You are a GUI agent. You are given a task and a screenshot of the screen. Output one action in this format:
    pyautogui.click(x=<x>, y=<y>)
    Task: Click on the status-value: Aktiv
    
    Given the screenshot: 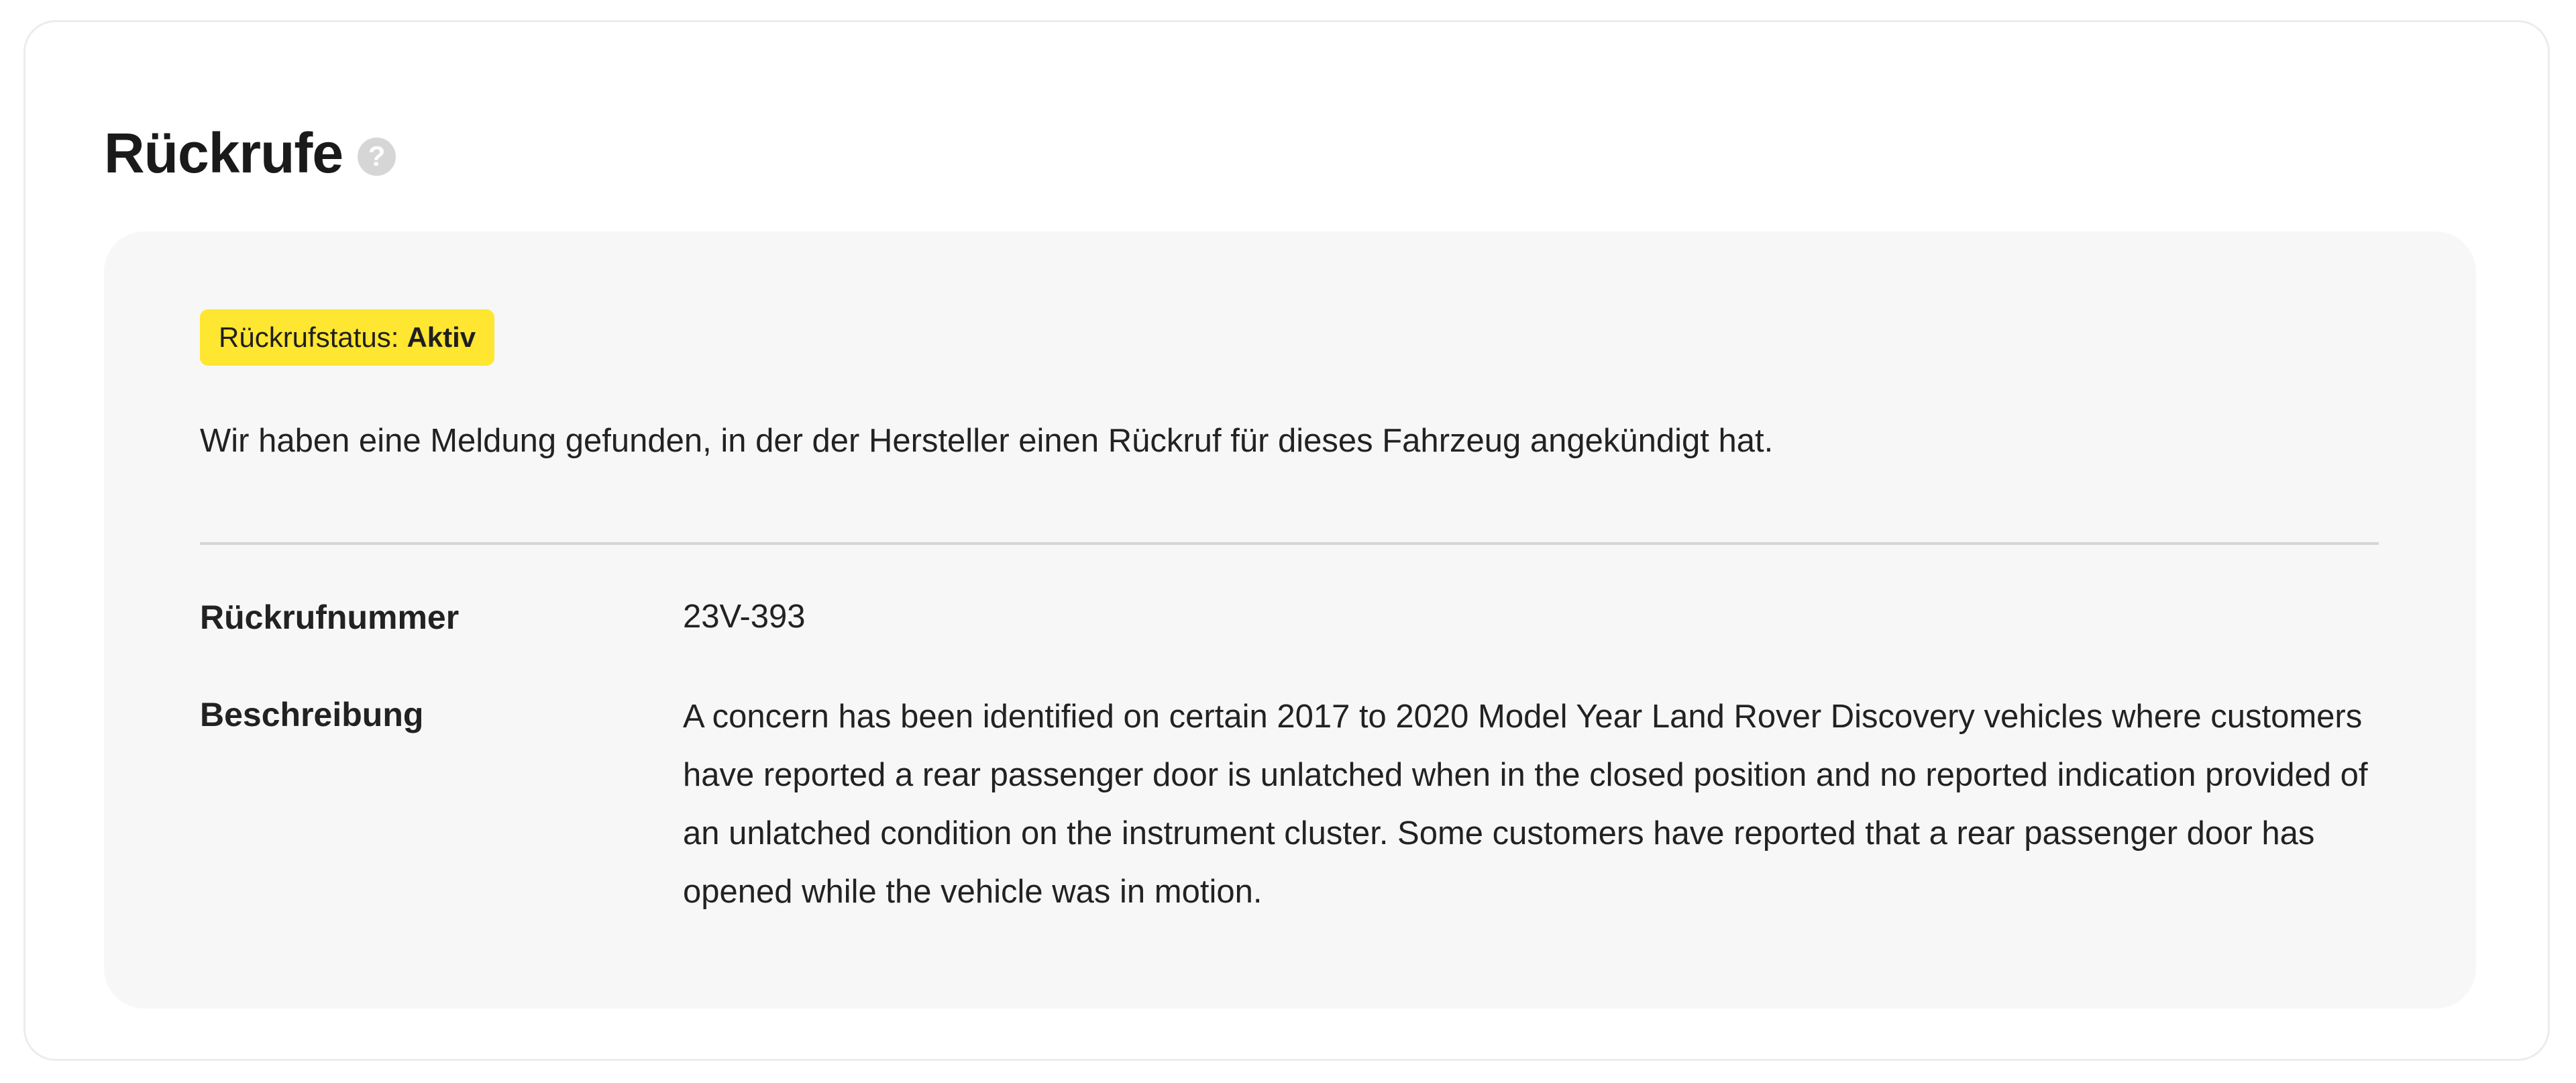 What is the action you would take?
    pyautogui.click(x=441, y=337)
    